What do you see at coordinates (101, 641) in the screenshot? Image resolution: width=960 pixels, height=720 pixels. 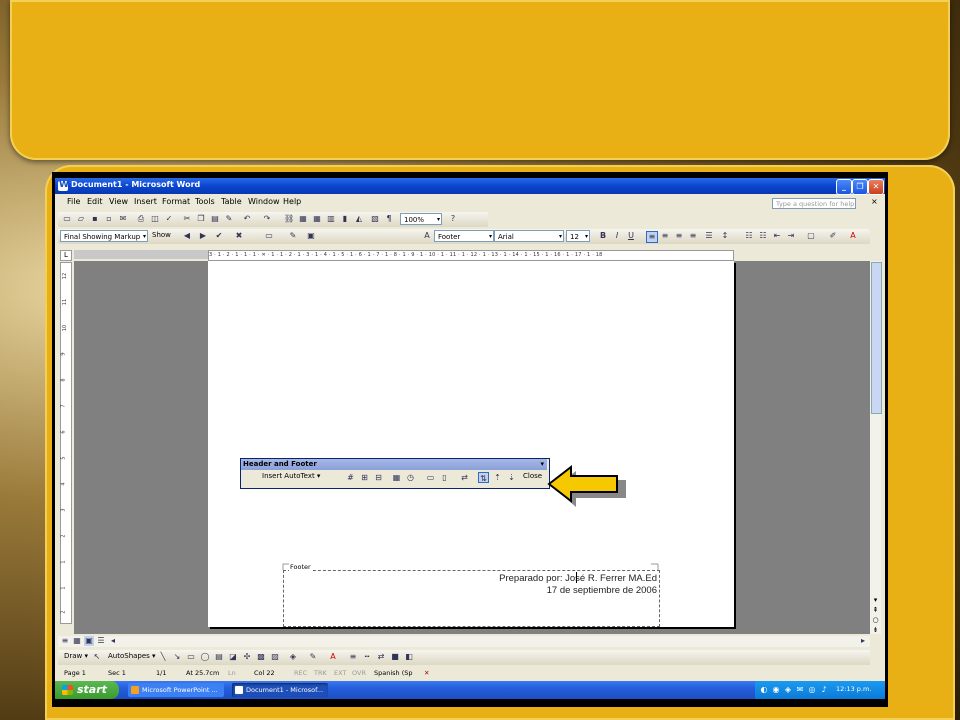 I see `outline-view-icon: ☰` at bounding box center [101, 641].